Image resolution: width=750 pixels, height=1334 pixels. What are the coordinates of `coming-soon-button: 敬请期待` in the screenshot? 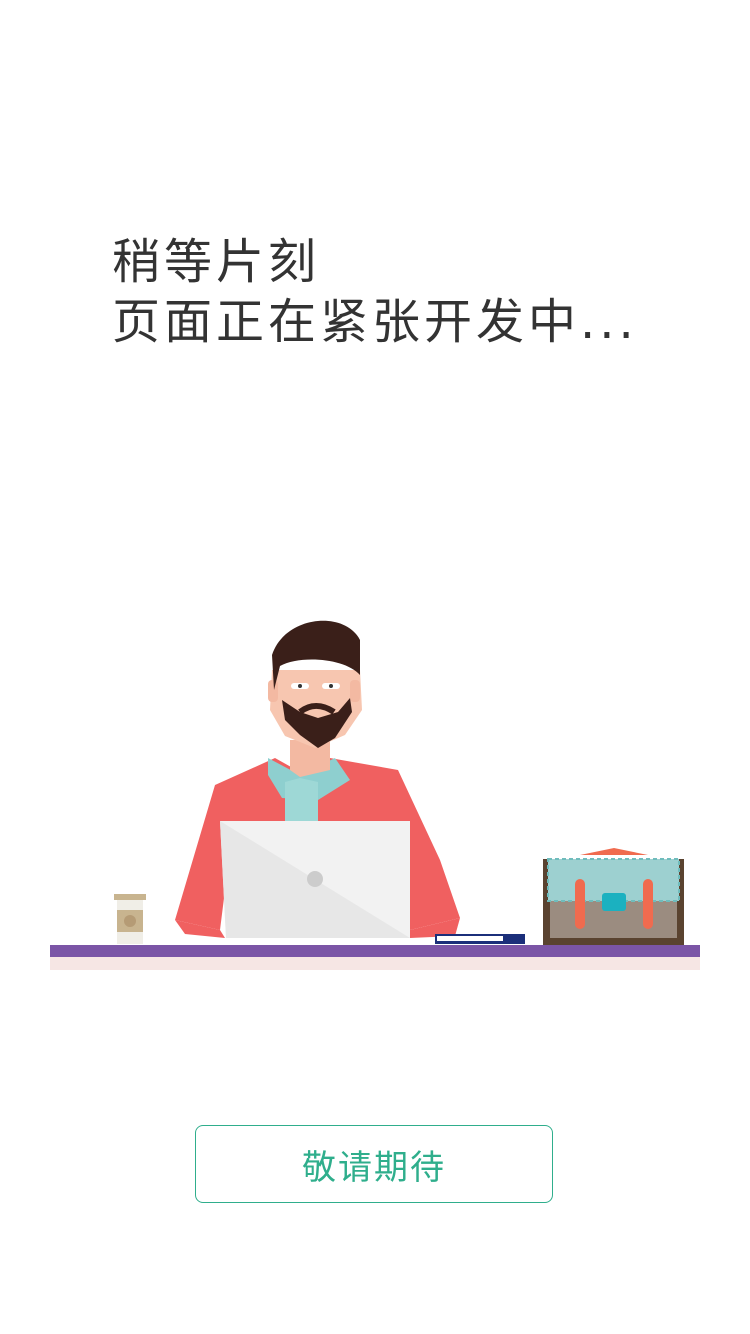 It's located at (374, 1164).